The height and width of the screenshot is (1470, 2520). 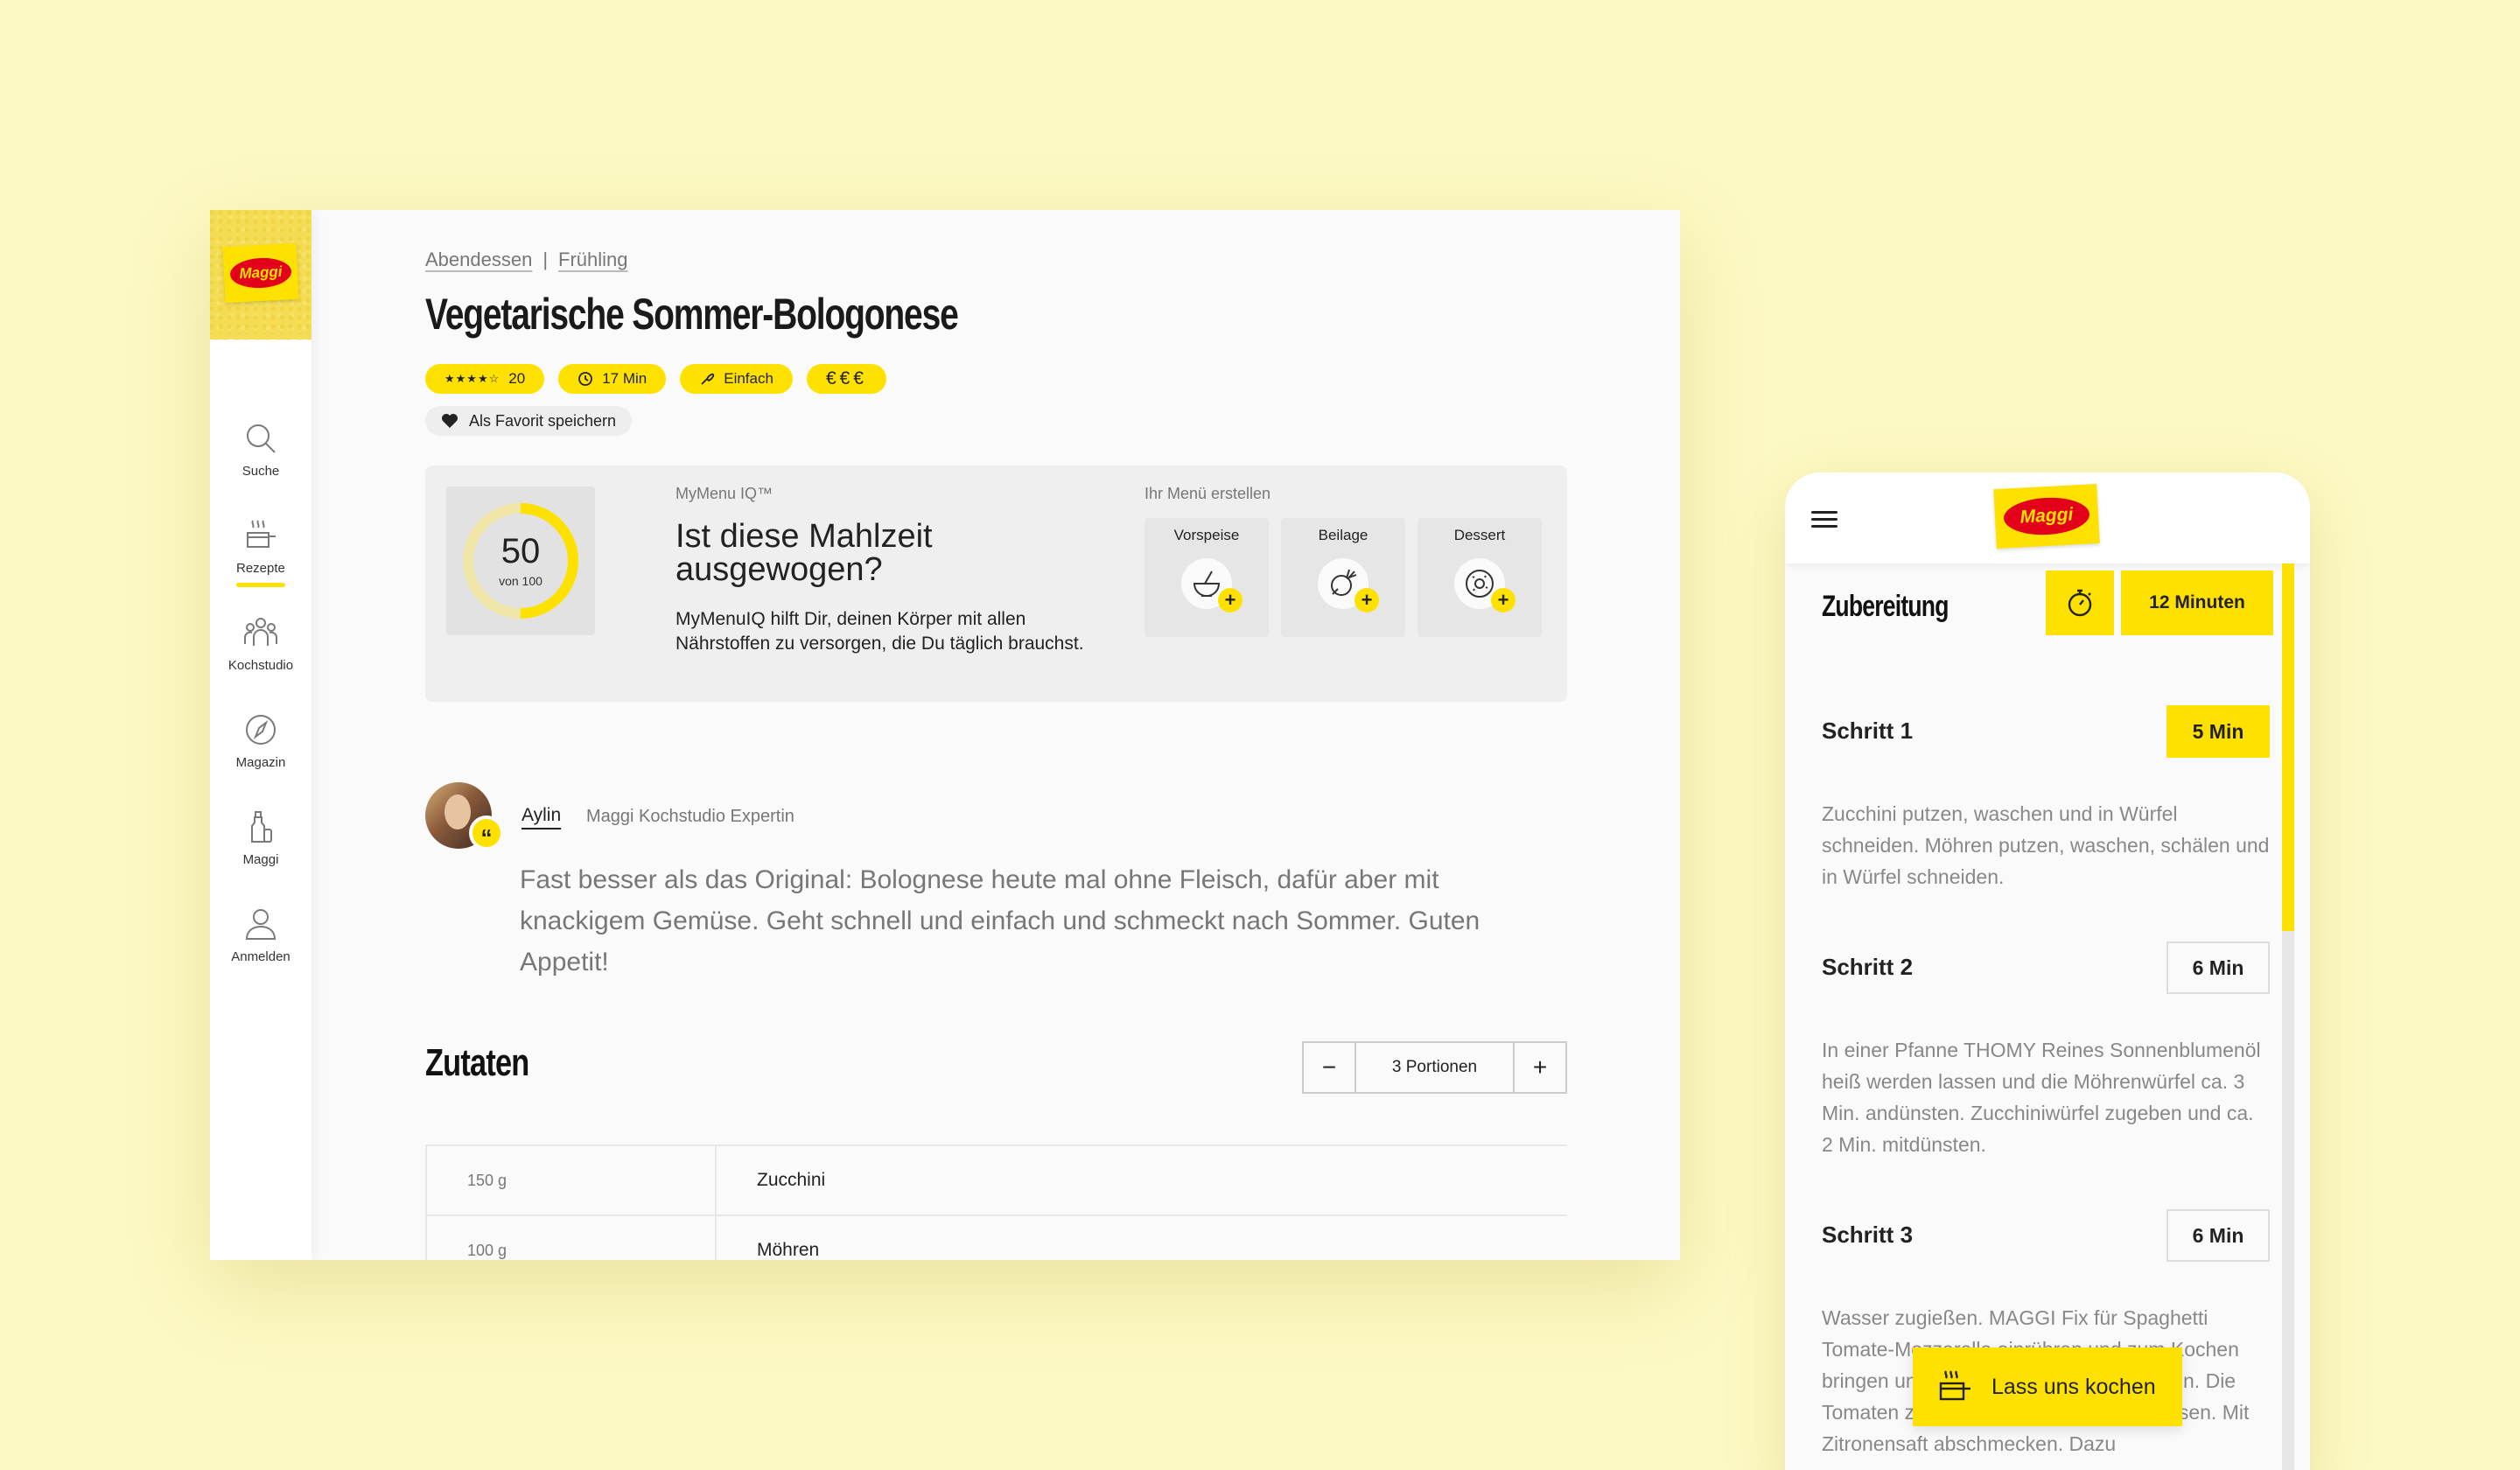 I want to click on course-label: Beilage, so click(x=1343, y=535).